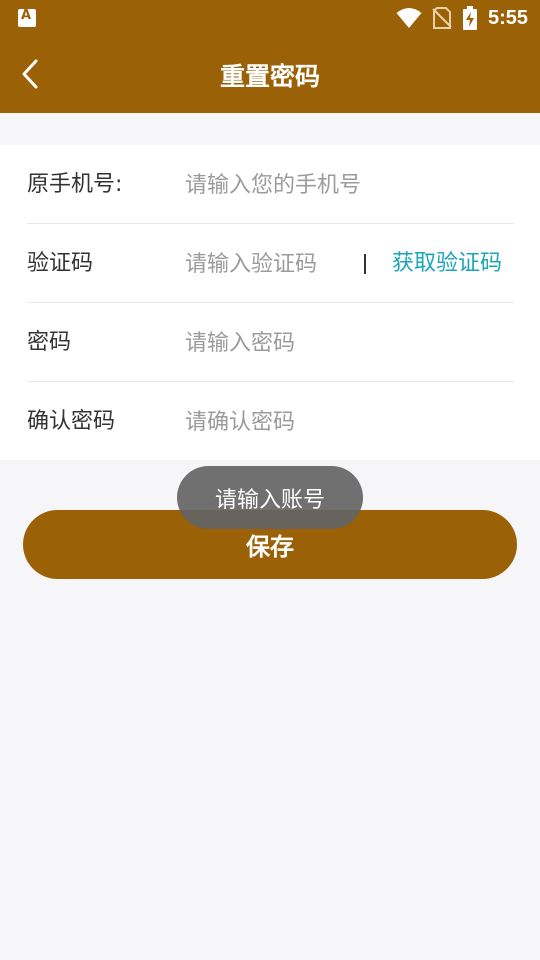 This screenshot has height=960, width=540. I want to click on code-input, so click(270, 264).